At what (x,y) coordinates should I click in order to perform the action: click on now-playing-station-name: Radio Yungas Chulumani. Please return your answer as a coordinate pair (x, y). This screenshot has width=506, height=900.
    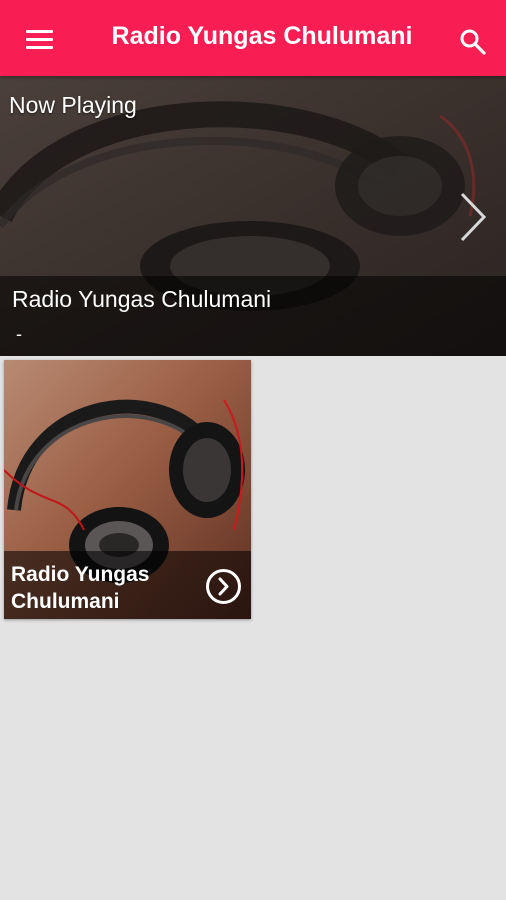
    Looking at the image, I should click on (142, 299).